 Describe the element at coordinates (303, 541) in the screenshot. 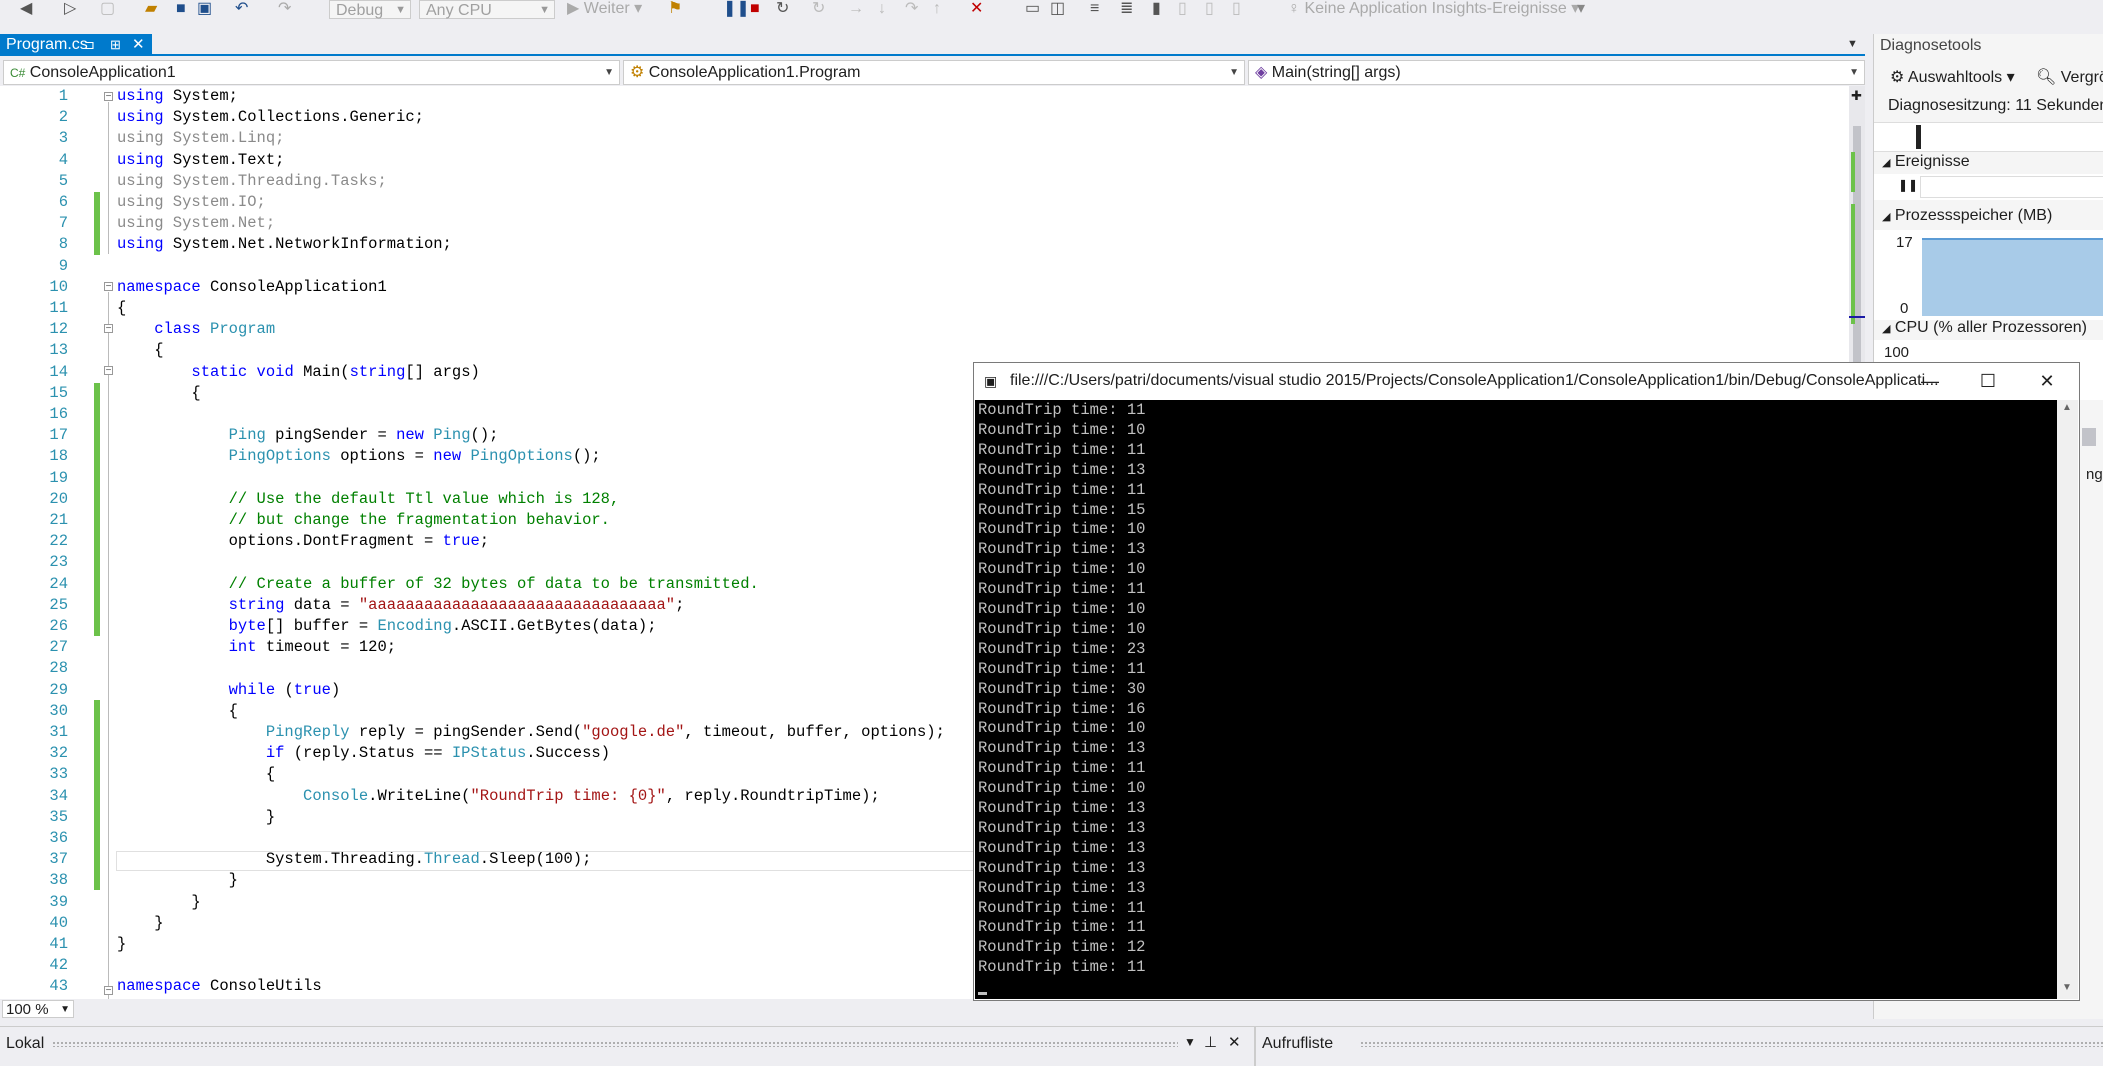

I see `code-text: options.DontFragment = true;` at that location.